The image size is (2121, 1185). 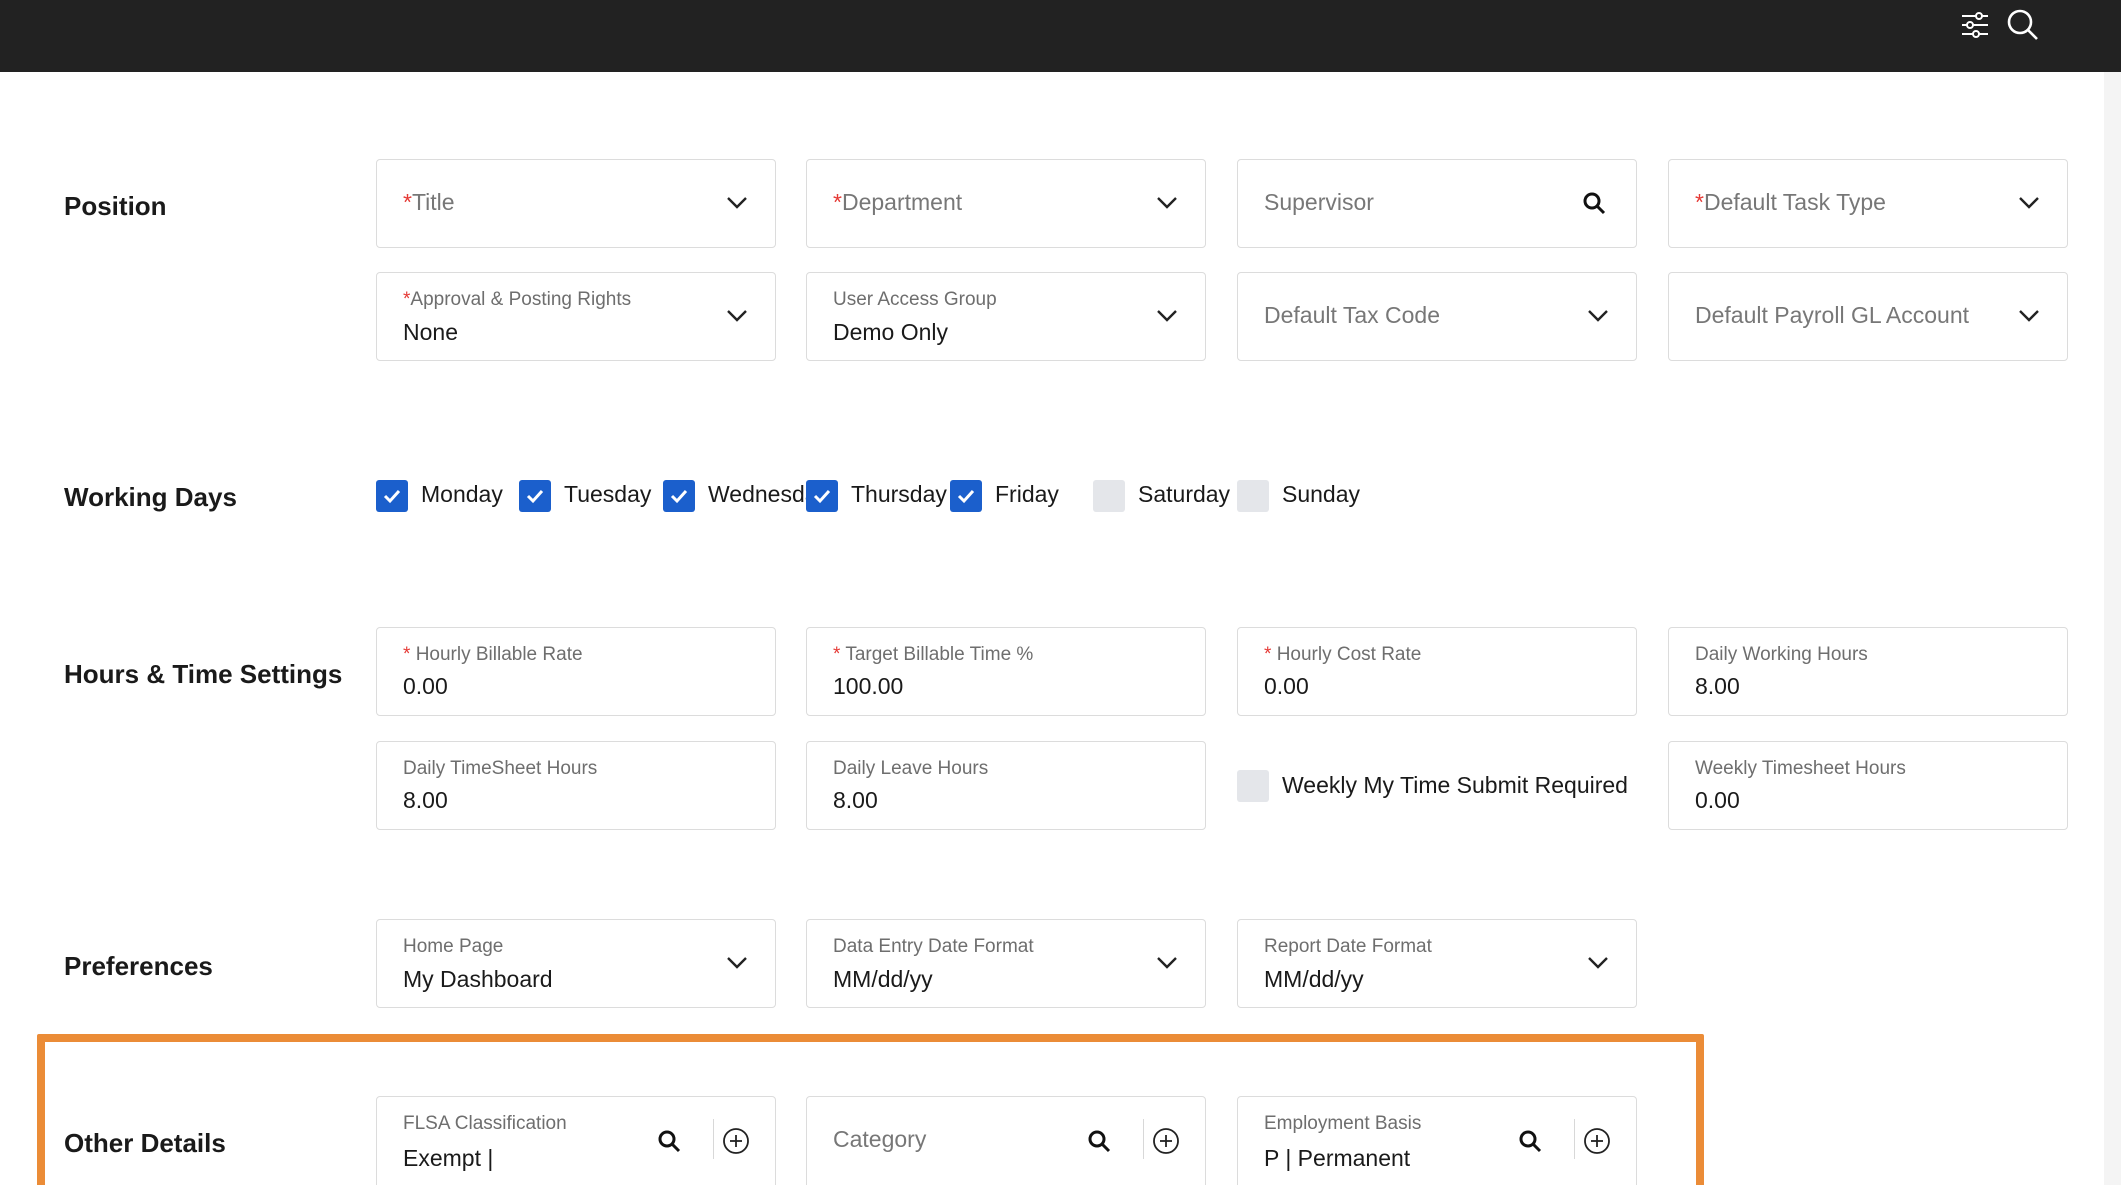 What do you see at coordinates (576, 785) in the screenshot?
I see `daily-timesheet-hours-input: Daily TimeSheet Hours 8.00` at bounding box center [576, 785].